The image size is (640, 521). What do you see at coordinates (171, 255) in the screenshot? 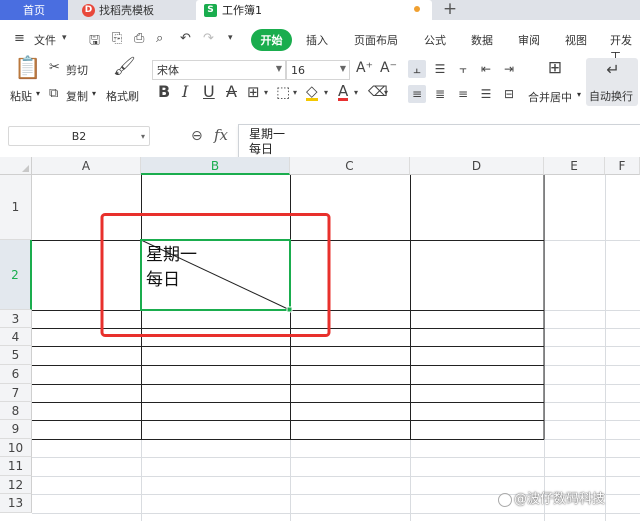
I see `cell-b2-line-1: 星期一` at bounding box center [171, 255].